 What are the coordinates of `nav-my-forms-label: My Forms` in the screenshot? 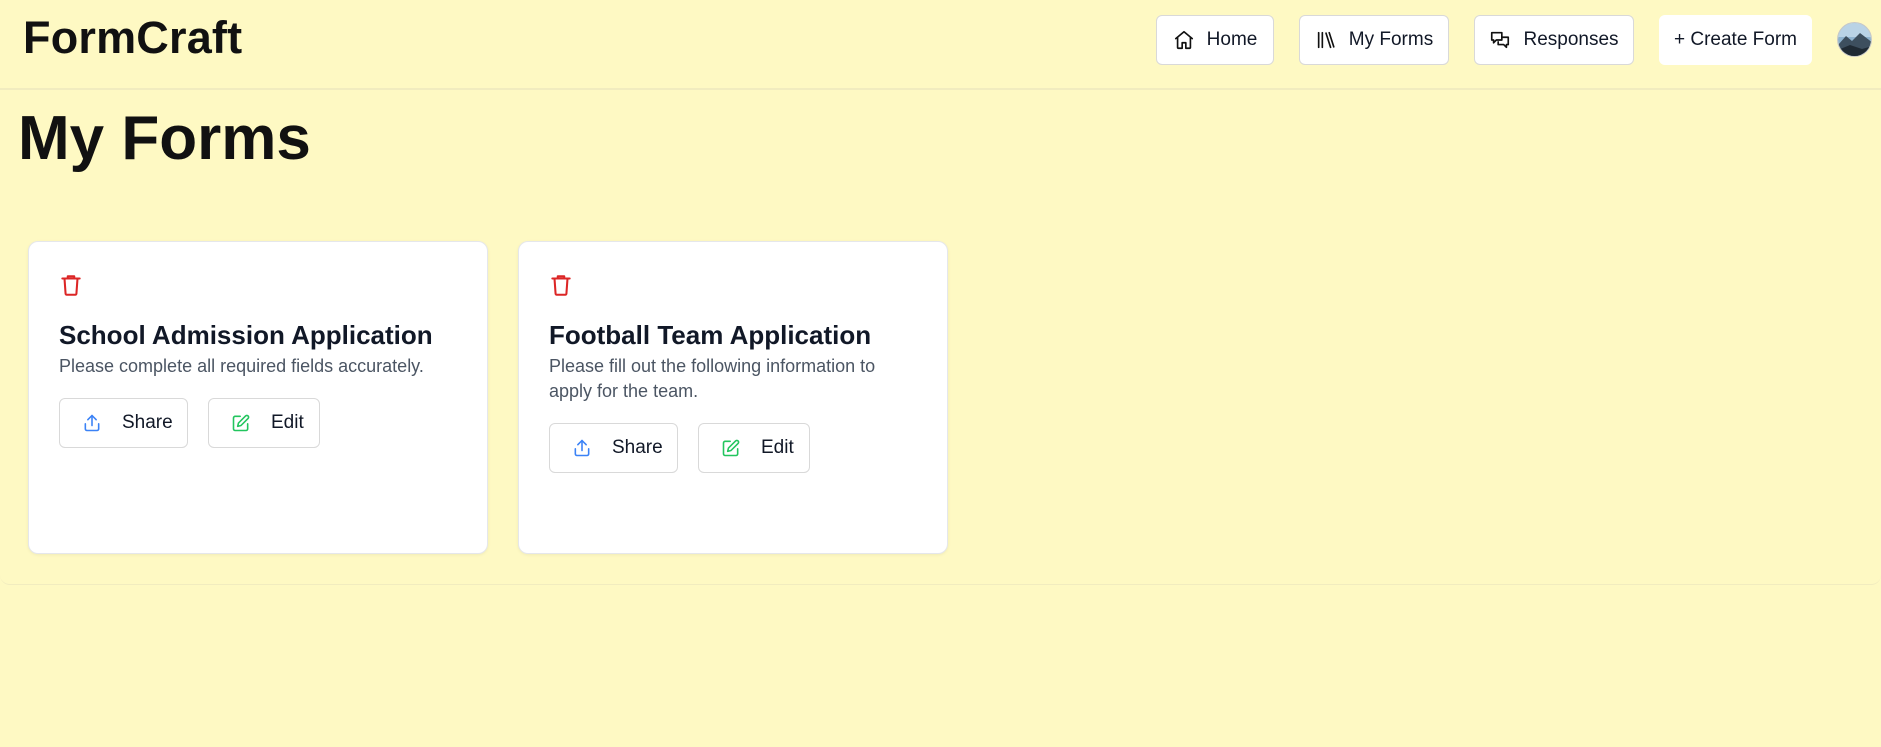 It's located at (1391, 39).